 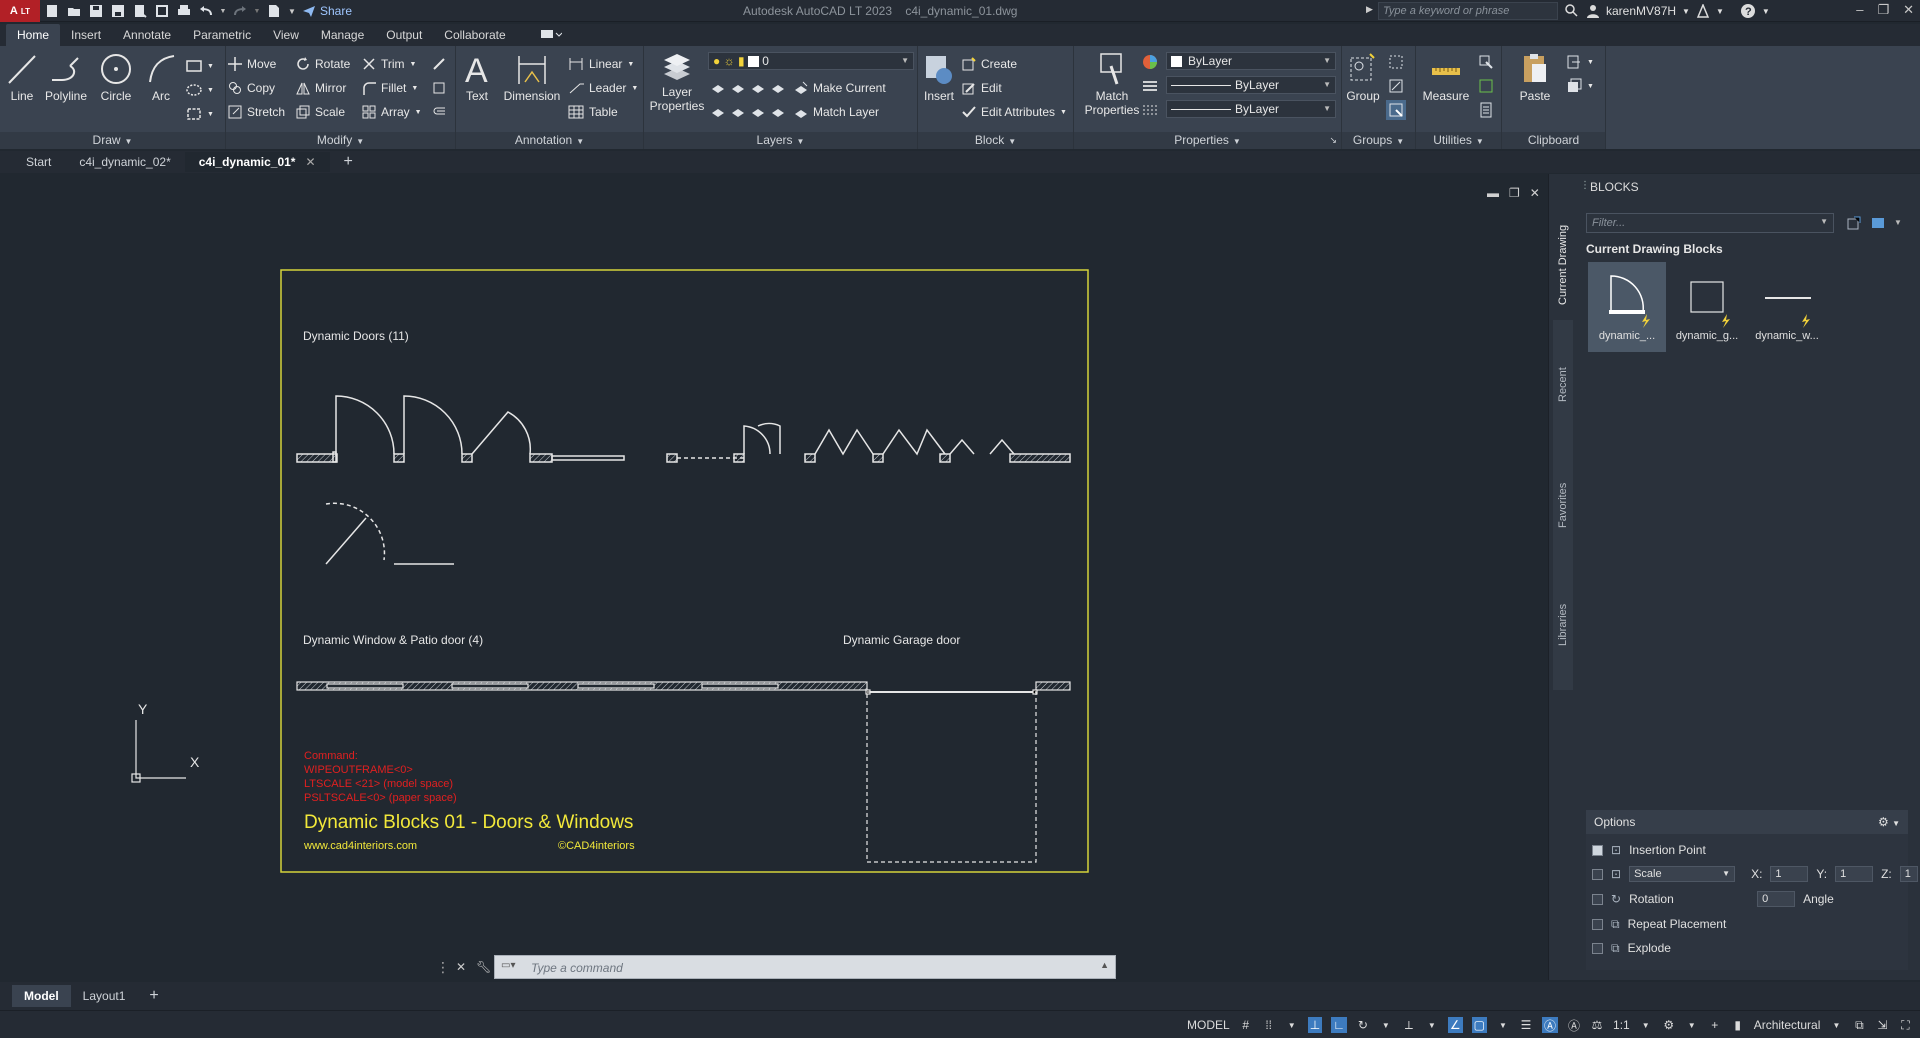 What do you see at coordinates (323, 64) in the screenshot?
I see `rotate-button: Rotate` at bounding box center [323, 64].